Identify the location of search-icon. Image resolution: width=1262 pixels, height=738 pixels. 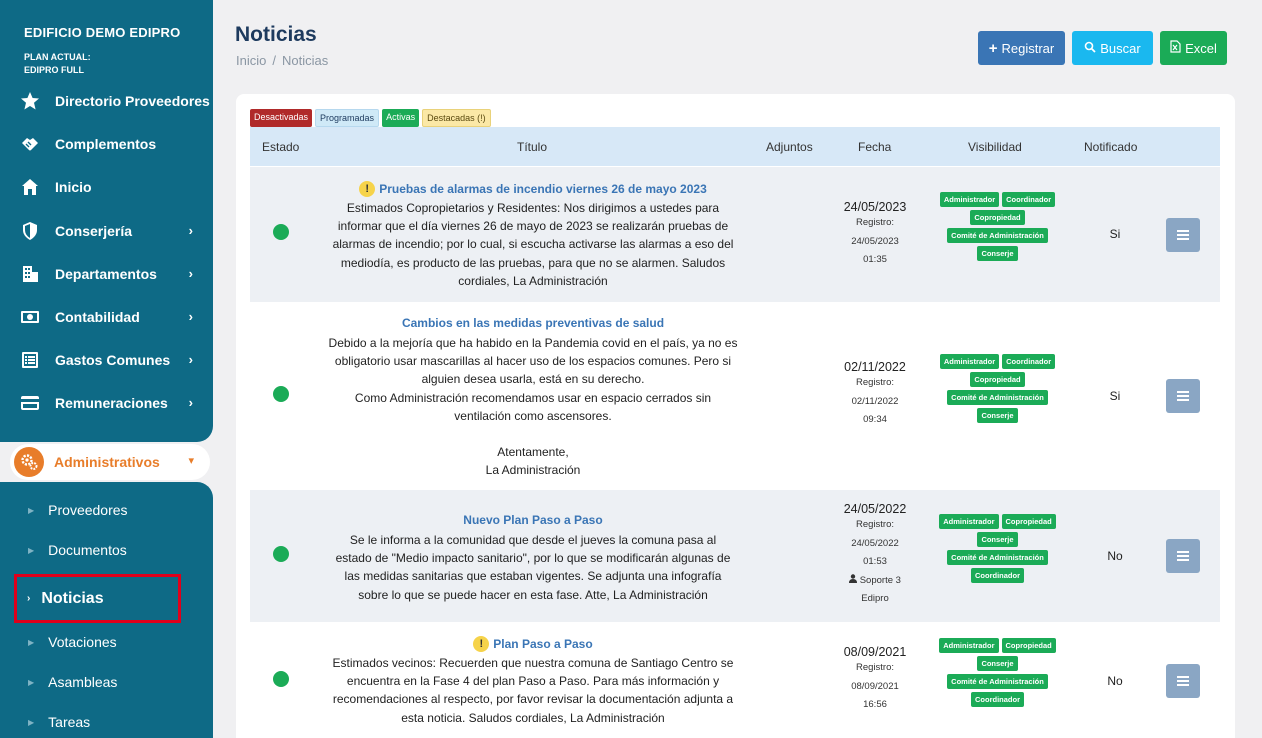
(1090, 48).